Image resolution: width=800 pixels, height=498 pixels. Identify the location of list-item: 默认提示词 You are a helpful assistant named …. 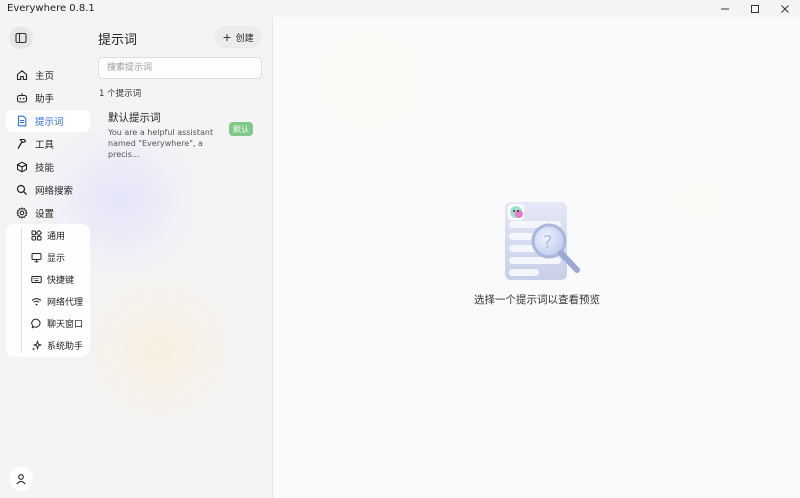
(180, 133).